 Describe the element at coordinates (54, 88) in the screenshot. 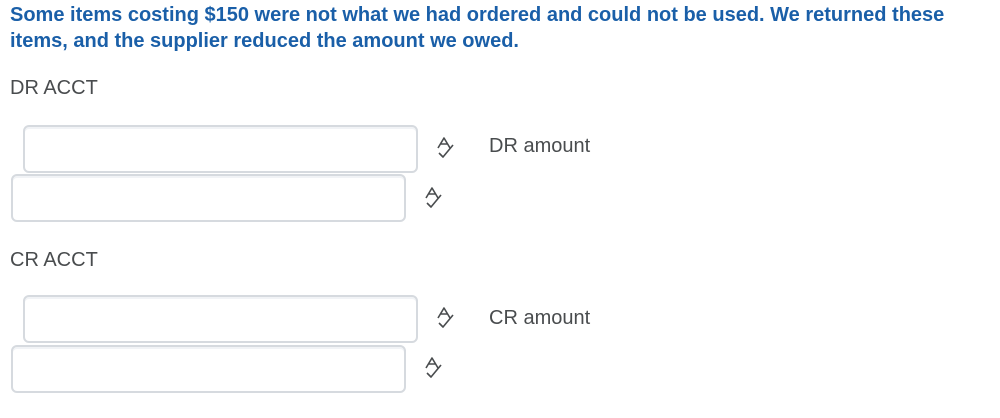

I see `dr-acct-label: DR ACCT` at that location.